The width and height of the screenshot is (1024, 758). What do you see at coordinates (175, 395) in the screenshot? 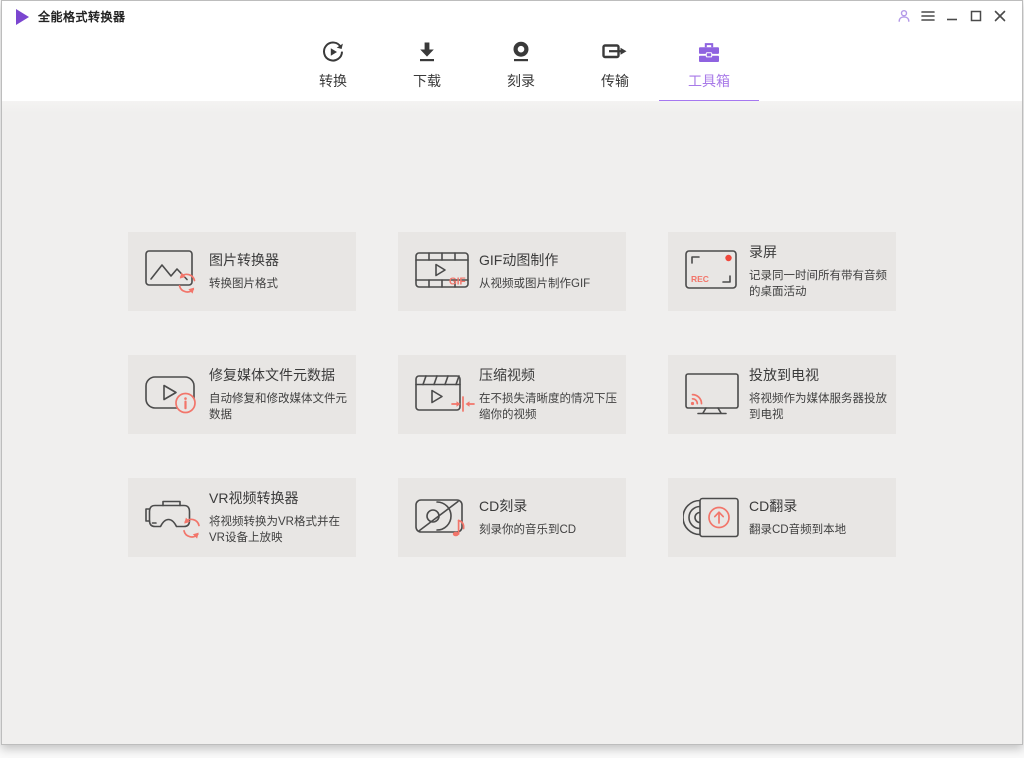
I see `fix-metadata-icon` at bounding box center [175, 395].